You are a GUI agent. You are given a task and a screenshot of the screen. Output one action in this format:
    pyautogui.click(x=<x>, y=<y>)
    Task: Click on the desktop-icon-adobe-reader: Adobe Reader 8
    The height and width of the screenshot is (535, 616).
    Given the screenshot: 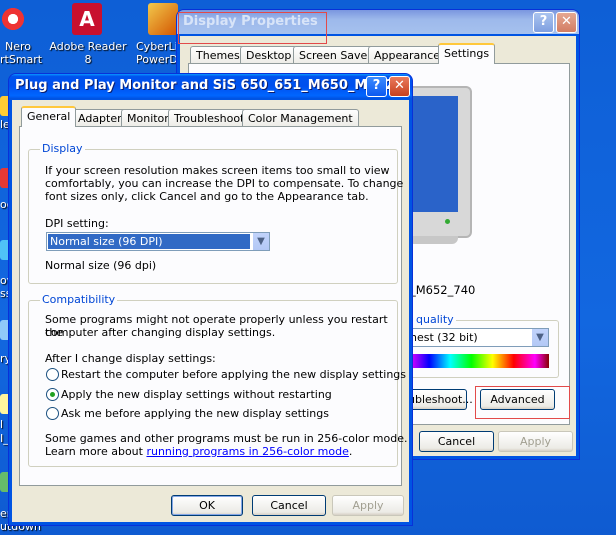 What is the action you would take?
    pyautogui.click(x=88, y=53)
    